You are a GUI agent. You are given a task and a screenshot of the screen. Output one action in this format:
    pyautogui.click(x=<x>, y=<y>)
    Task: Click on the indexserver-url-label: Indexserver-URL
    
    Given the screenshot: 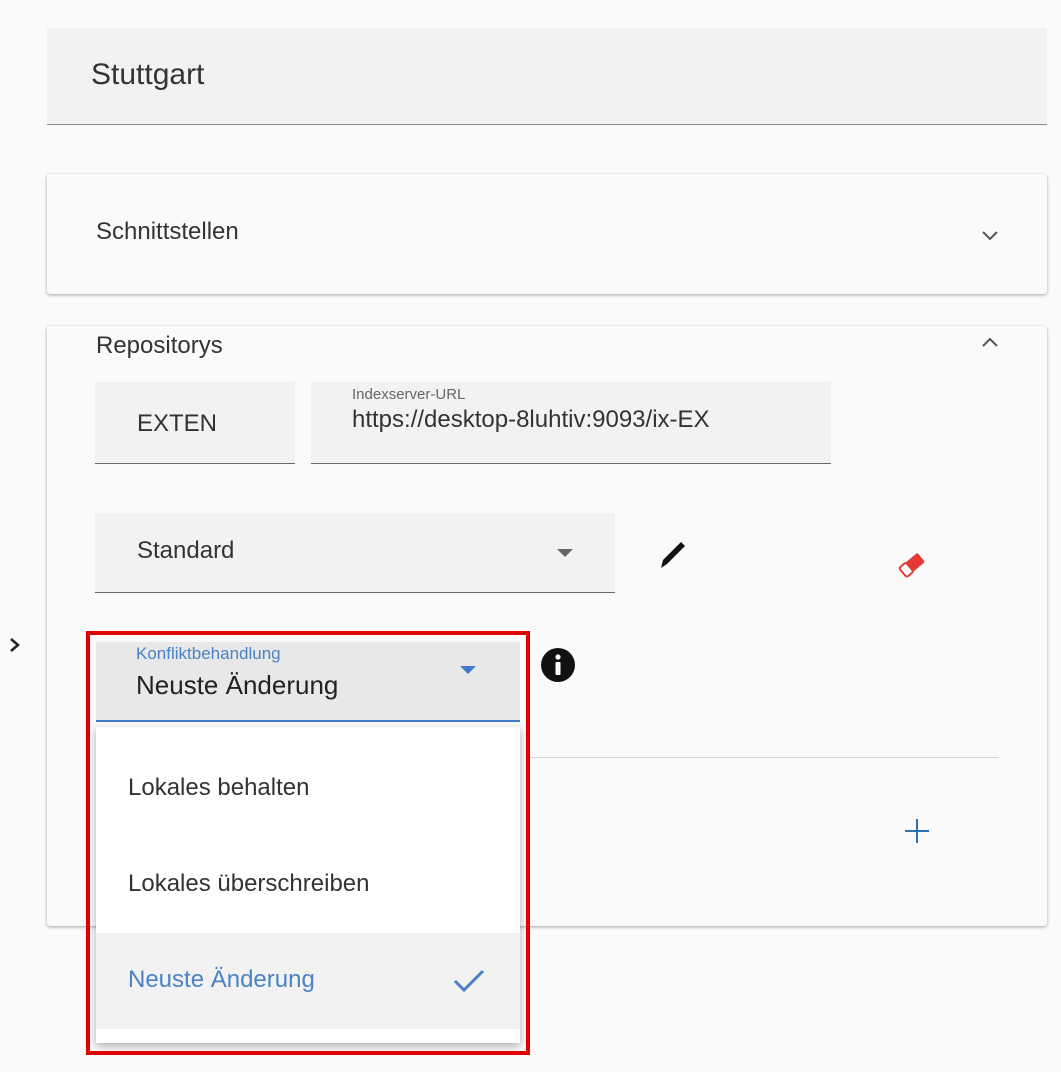 What is the action you would take?
    pyautogui.click(x=409, y=394)
    